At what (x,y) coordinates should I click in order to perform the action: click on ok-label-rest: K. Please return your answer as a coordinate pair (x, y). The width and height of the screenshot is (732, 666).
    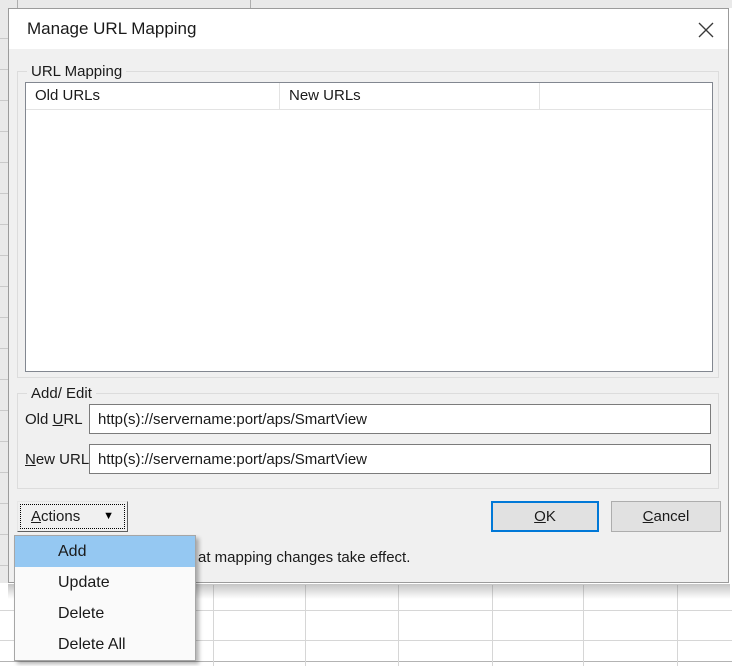
    Looking at the image, I should click on (550, 516).